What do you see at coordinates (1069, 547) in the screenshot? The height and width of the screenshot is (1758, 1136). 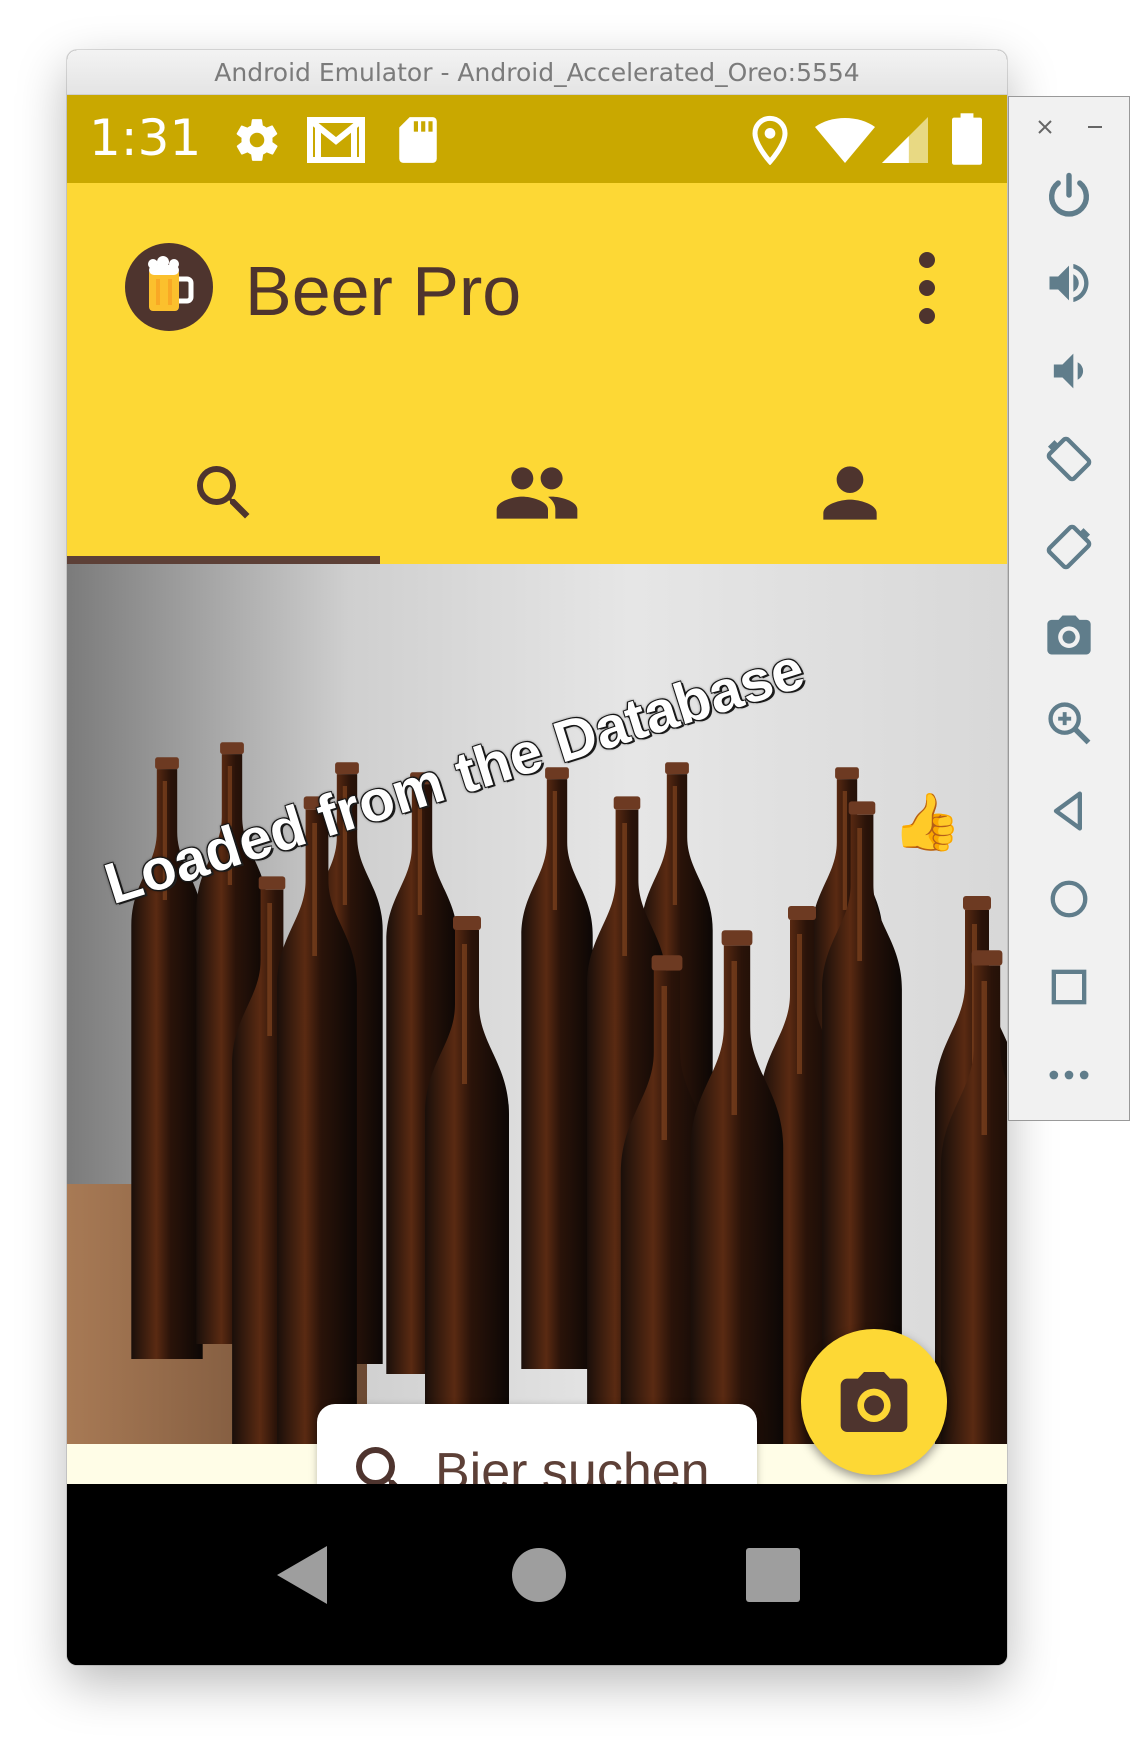 I see `rotate-right-icon` at bounding box center [1069, 547].